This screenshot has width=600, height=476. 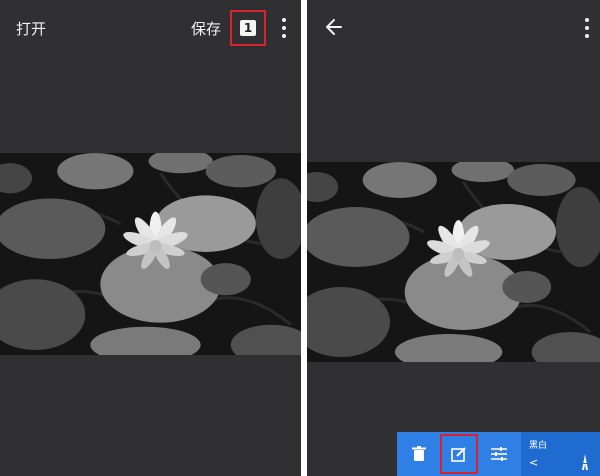 What do you see at coordinates (560, 454) in the screenshot?
I see `filter-tab-bw: 黑白 <` at bounding box center [560, 454].